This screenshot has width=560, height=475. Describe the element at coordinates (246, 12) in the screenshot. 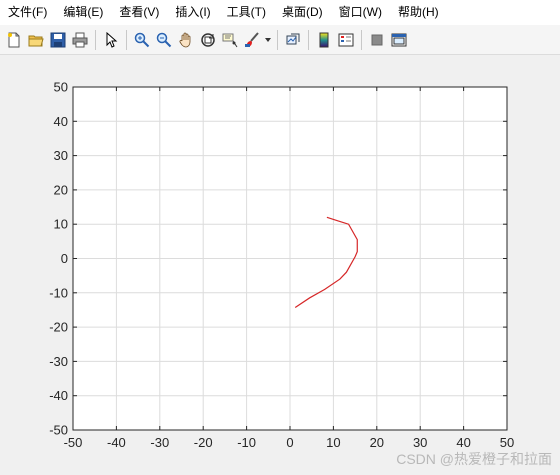

I see `menu-tools: 工具(T)` at that location.